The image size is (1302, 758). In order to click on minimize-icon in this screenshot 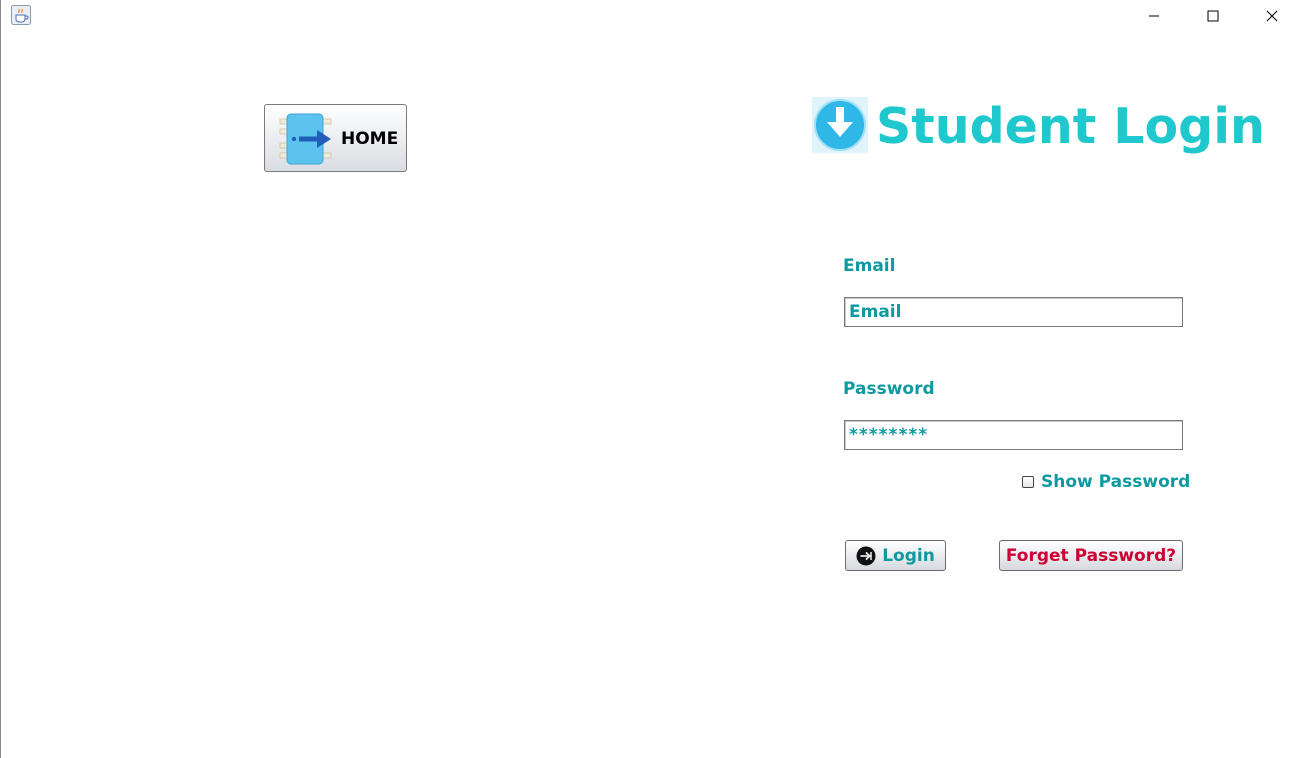, I will do `click(1154, 16)`.